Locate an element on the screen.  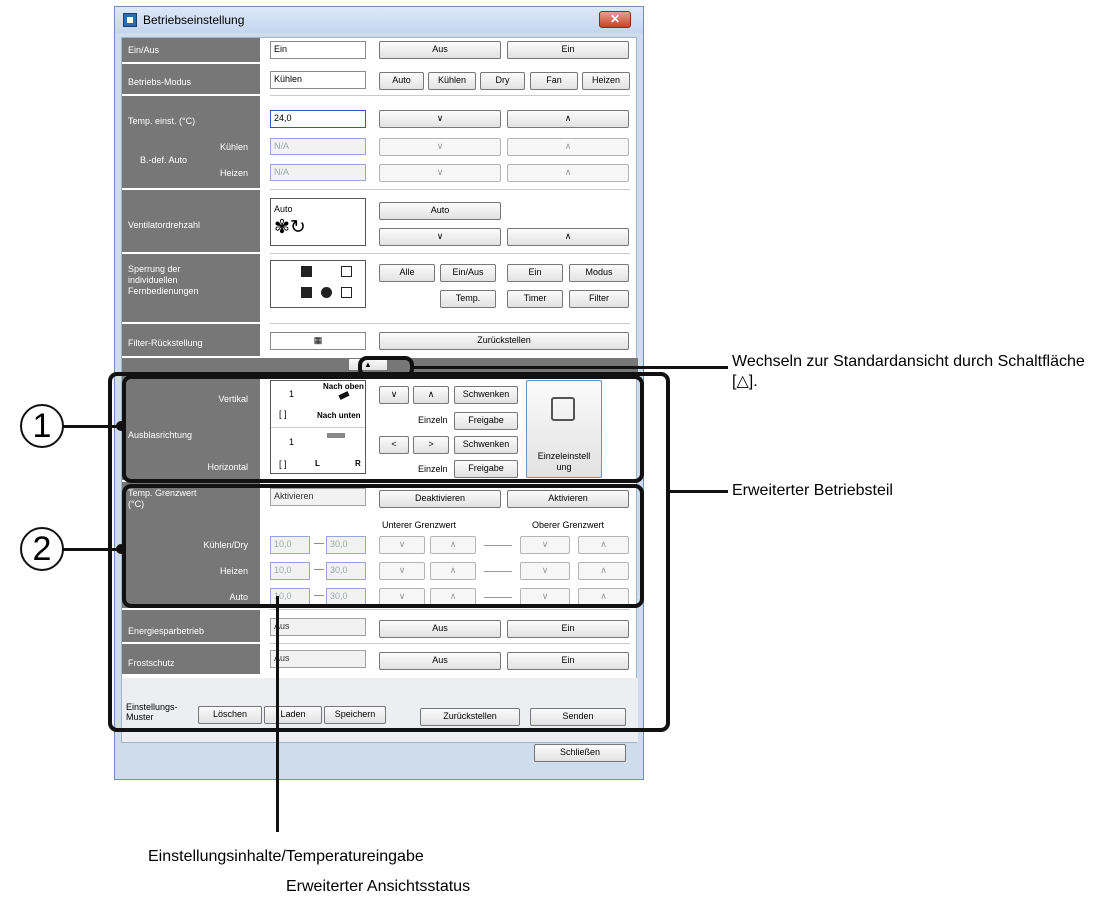
filter-field: ▦ is located at coordinates (318, 341).